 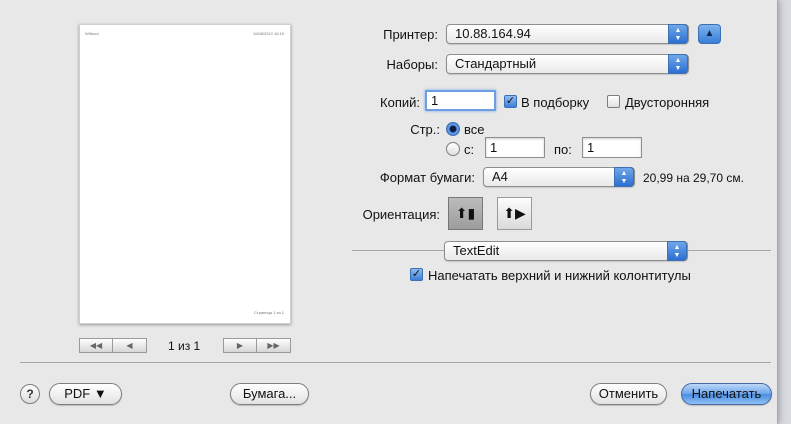 I want to click on pages-all-radio, so click(x=453, y=129).